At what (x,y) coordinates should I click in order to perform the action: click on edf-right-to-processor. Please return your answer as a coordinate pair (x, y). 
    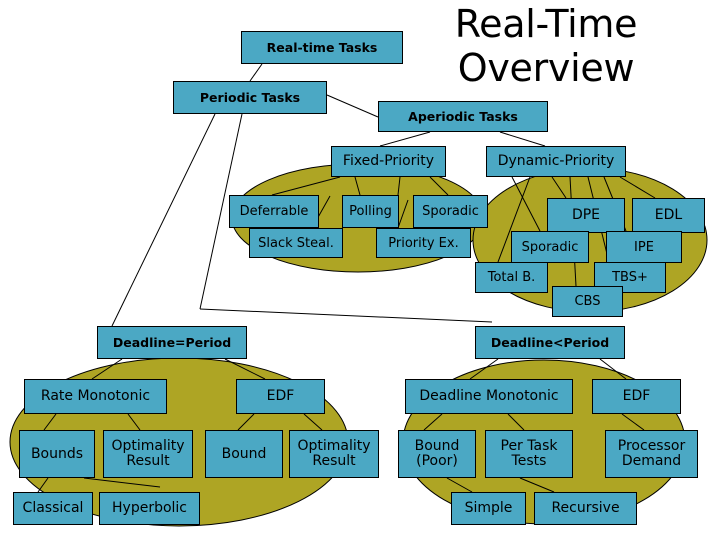
    Looking at the image, I should click on (633, 422).